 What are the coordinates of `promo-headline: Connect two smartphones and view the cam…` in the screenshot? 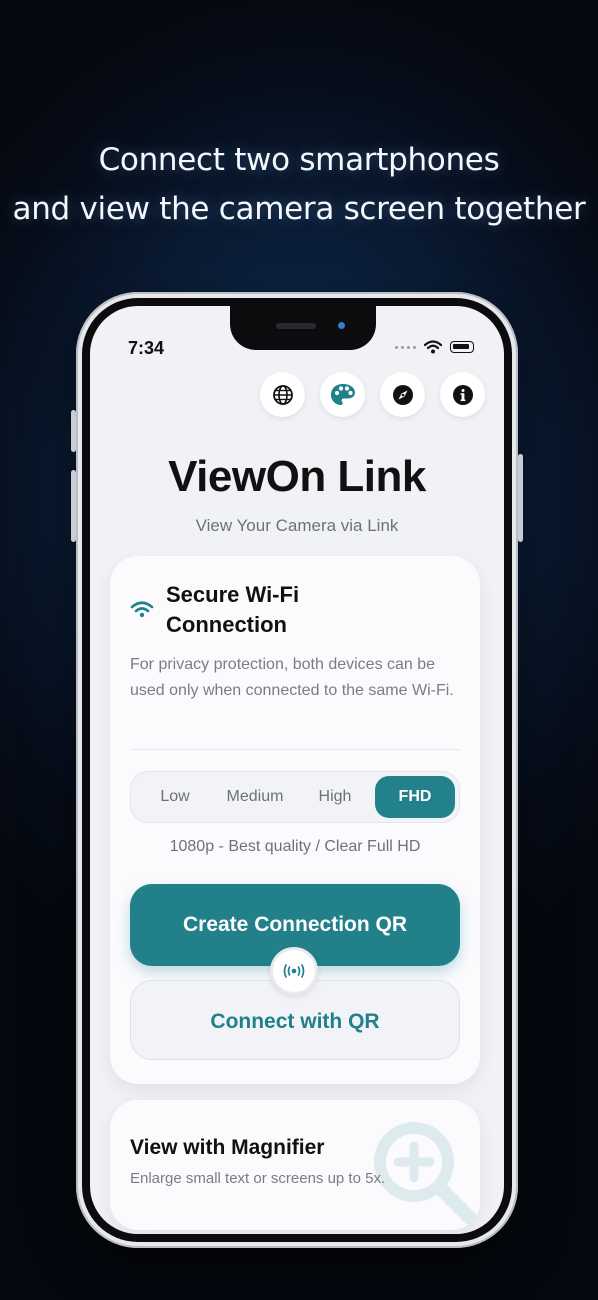 It's located at (299, 185).